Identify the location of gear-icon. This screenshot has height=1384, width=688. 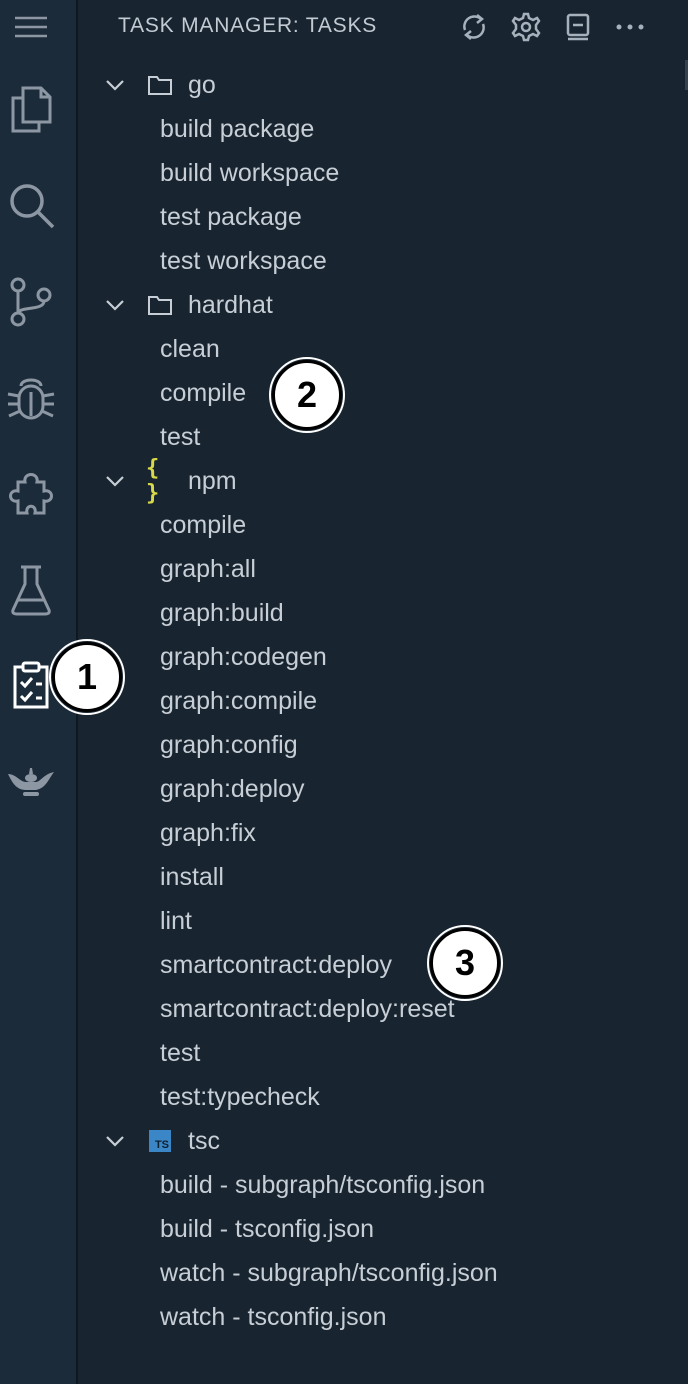
(526, 27).